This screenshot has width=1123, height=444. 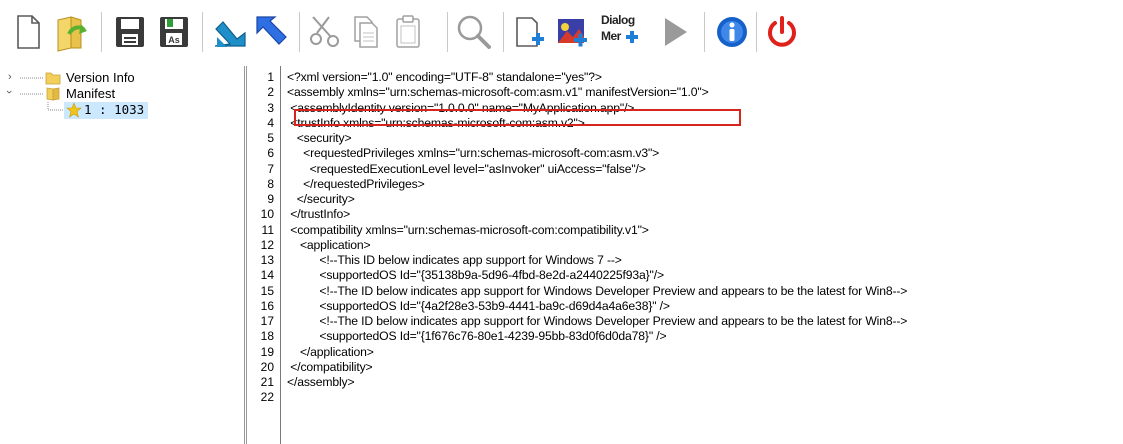 What do you see at coordinates (618, 20) in the screenshot?
I see `dialog-merger-label-top: Dialog` at bounding box center [618, 20].